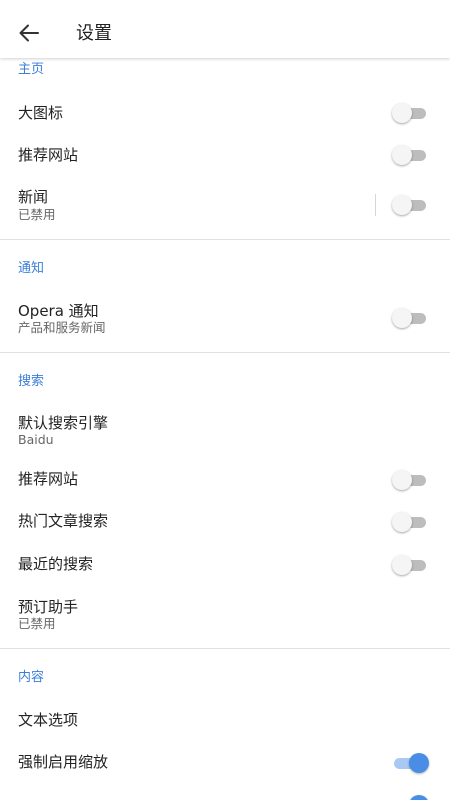  What do you see at coordinates (410, 480) in the screenshot?
I see `search-recommended-sites-toggle` at bounding box center [410, 480].